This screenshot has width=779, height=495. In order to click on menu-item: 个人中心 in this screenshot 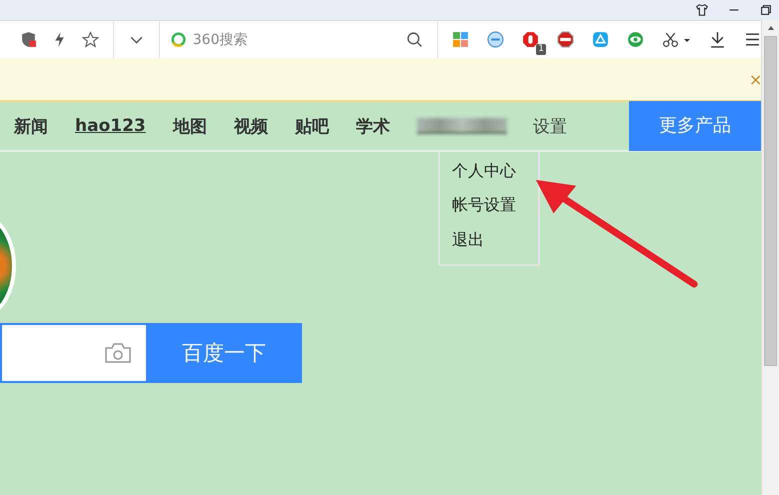, I will do `click(495, 171)`.